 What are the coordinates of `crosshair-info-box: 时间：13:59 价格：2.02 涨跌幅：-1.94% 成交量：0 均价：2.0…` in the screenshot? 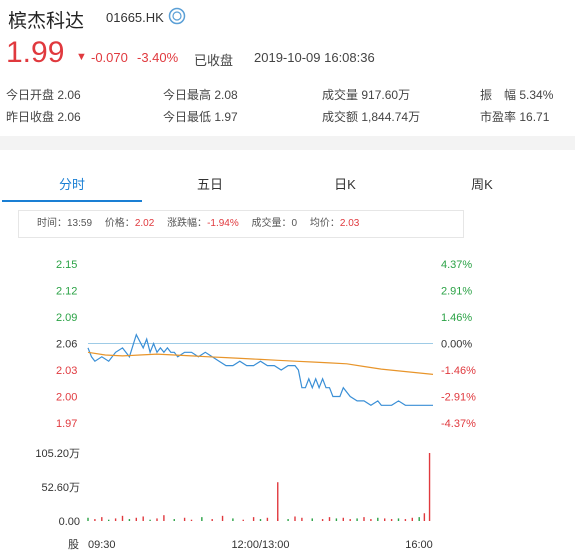 It's located at (241, 224).